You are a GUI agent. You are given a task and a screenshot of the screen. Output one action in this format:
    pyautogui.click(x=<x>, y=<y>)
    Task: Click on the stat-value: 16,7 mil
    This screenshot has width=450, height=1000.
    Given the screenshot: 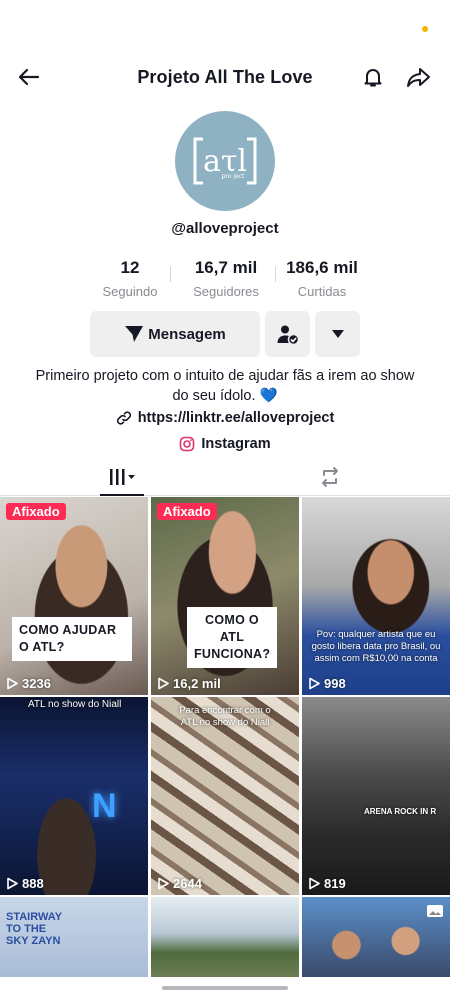 What is the action you would take?
    pyautogui.click(x=226, y=267)
    